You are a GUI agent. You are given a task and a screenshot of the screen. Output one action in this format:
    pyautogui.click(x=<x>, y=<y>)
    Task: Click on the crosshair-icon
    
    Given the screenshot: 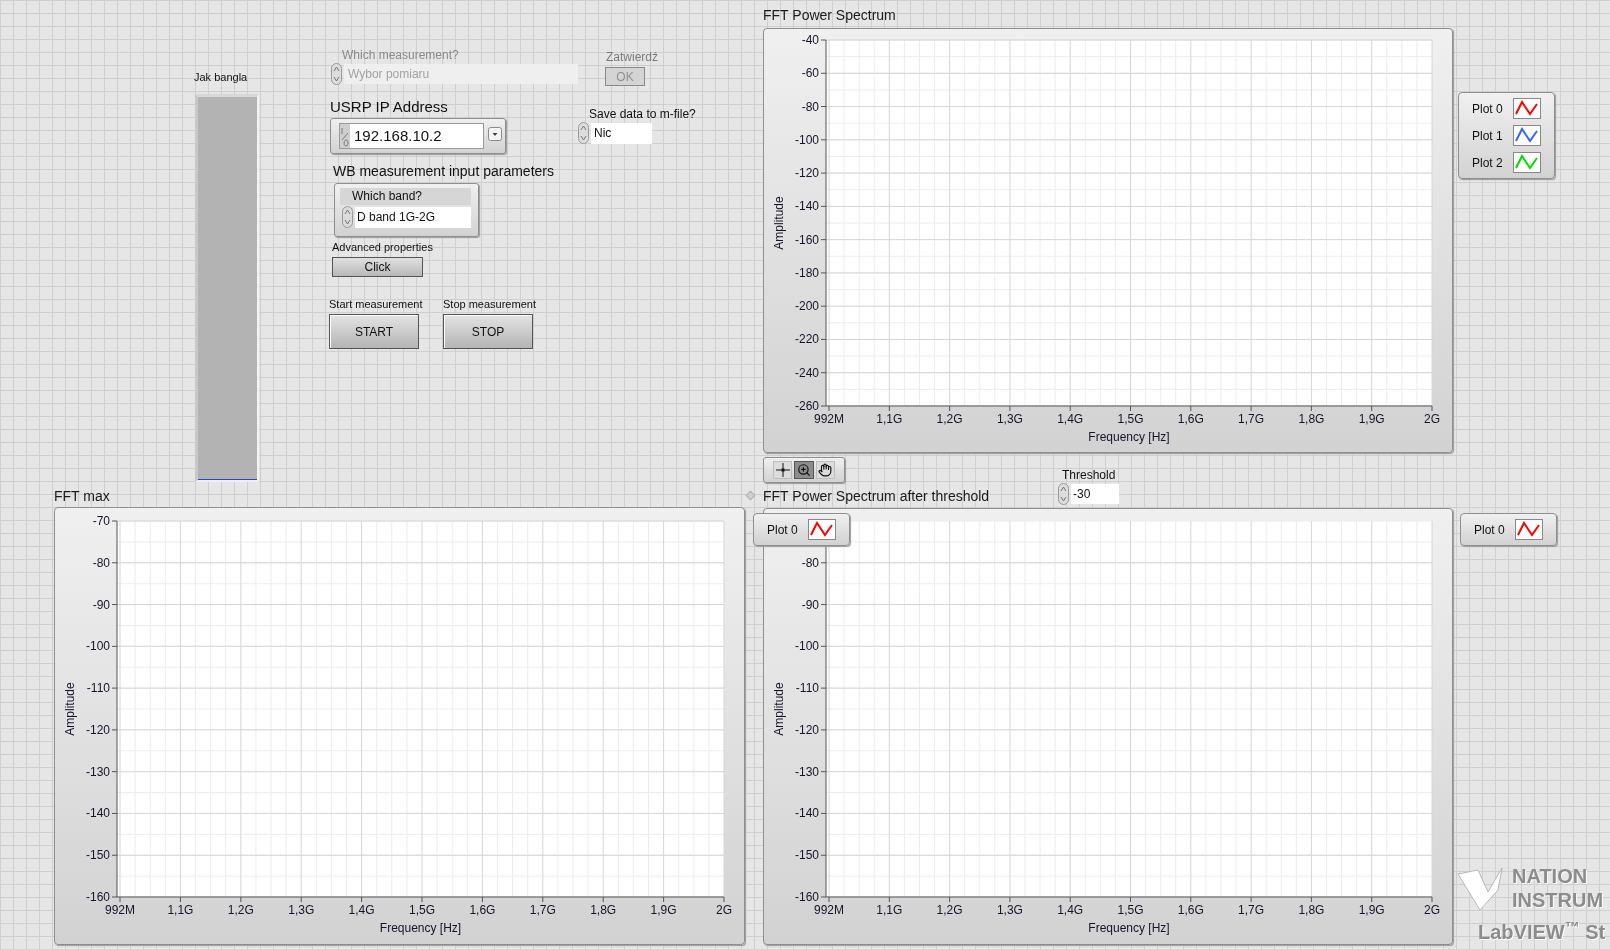 What is the action you would take?
    pyautogui.click(x=782, y=470)
    